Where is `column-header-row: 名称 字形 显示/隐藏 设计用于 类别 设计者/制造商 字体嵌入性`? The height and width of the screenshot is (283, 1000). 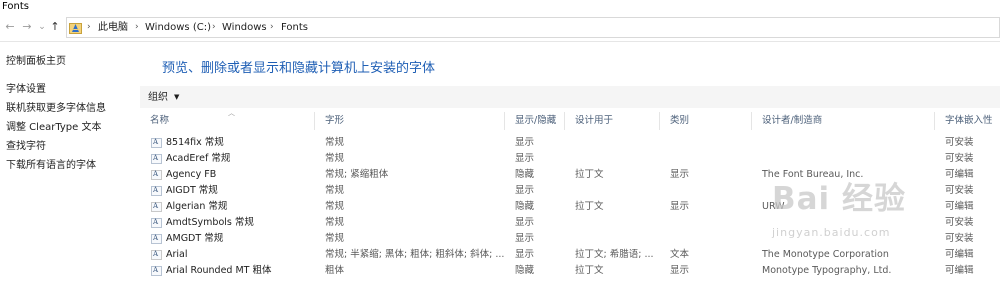
column-header-row: 名称 字形 显示/隐藏 设计用于 类别 设计者/制造商 字体嵌入性 is located at coordinates (570, 121).